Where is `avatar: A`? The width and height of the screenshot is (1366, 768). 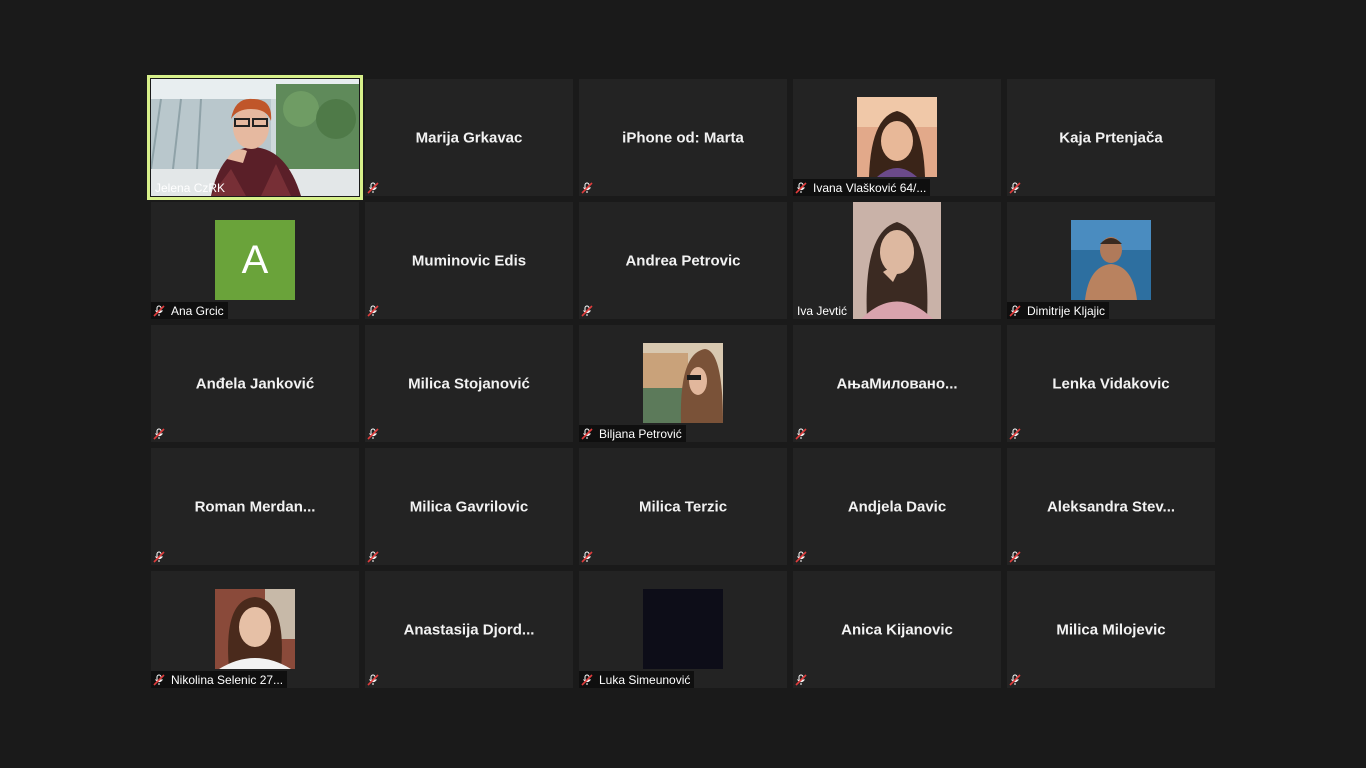
avatar: A is located at coordinates (255, 260).